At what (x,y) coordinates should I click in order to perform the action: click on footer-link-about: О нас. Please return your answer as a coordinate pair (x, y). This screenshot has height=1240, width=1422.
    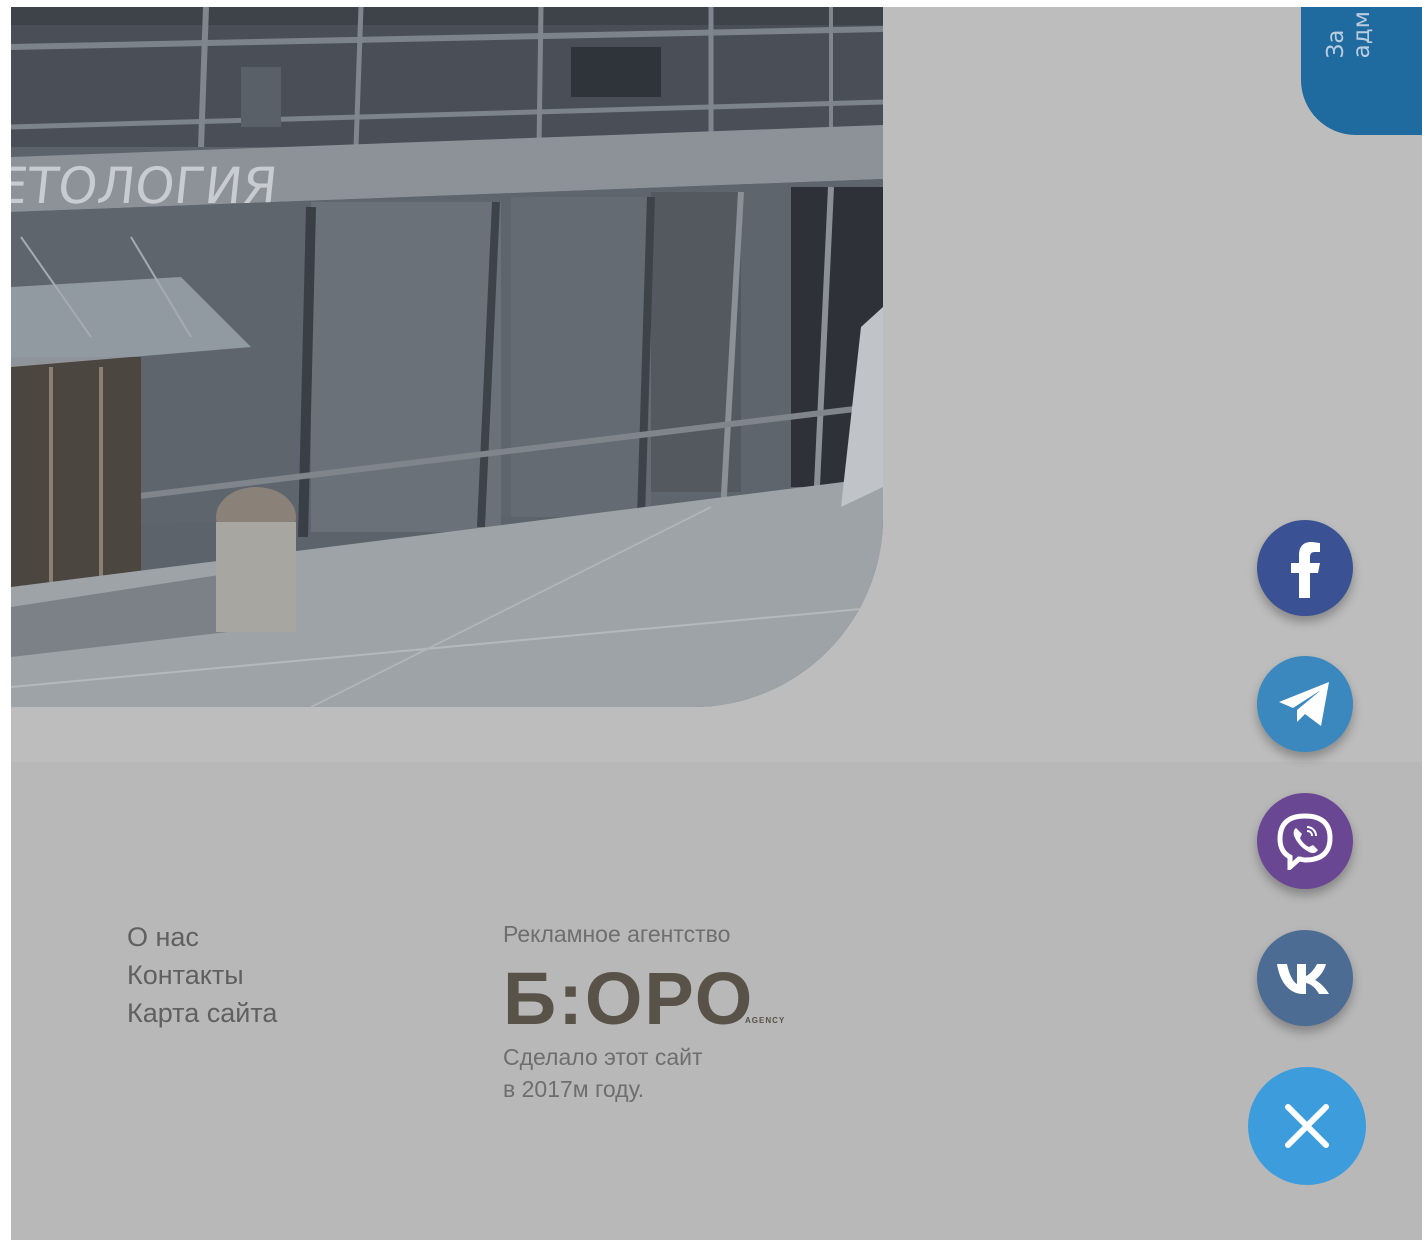
    Looking at the image, I should click on (202, 937).